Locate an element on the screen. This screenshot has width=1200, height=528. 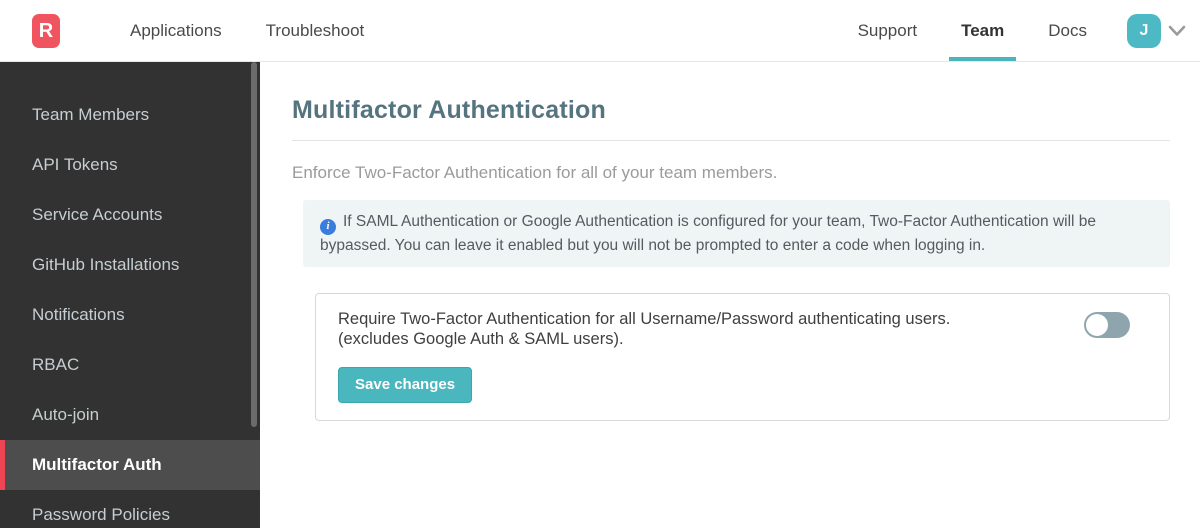
sidebar-item-notifications: Notifications is located at coordinates (130, 315).